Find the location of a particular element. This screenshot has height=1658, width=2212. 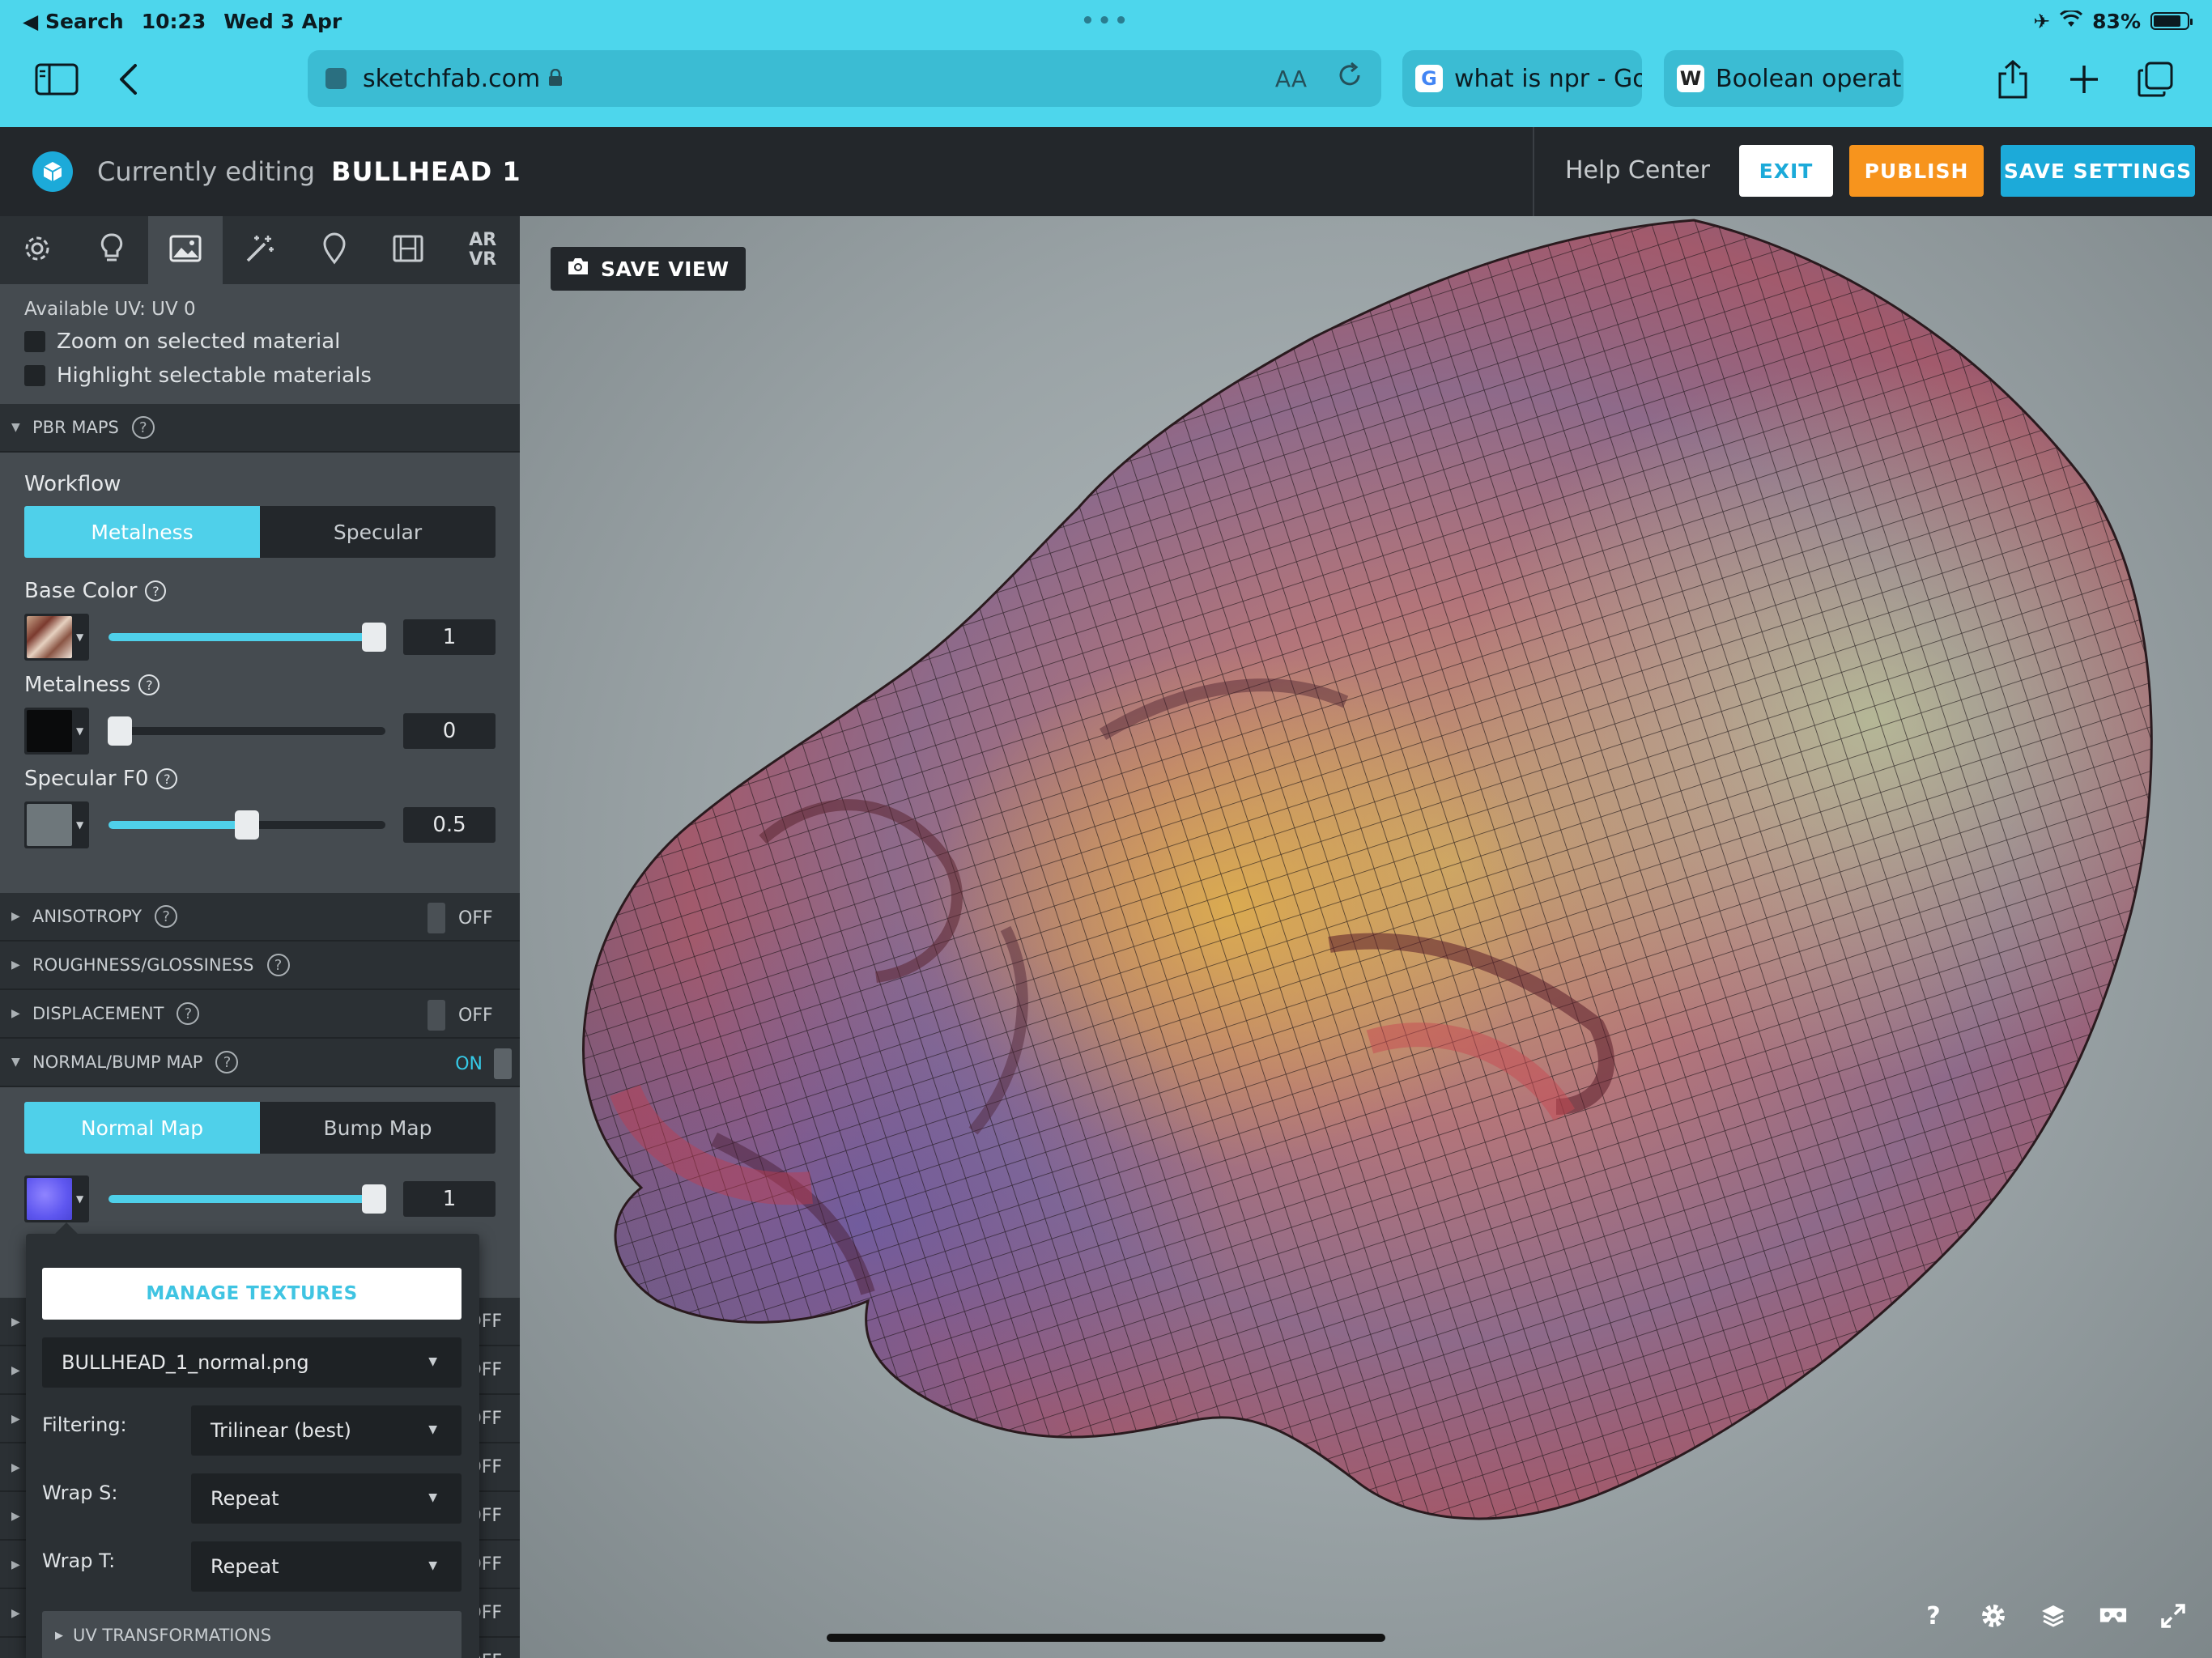

uv-transformations-header: ▶ UV TRANSFORMATIONS is located at coordinates (252, 1634).